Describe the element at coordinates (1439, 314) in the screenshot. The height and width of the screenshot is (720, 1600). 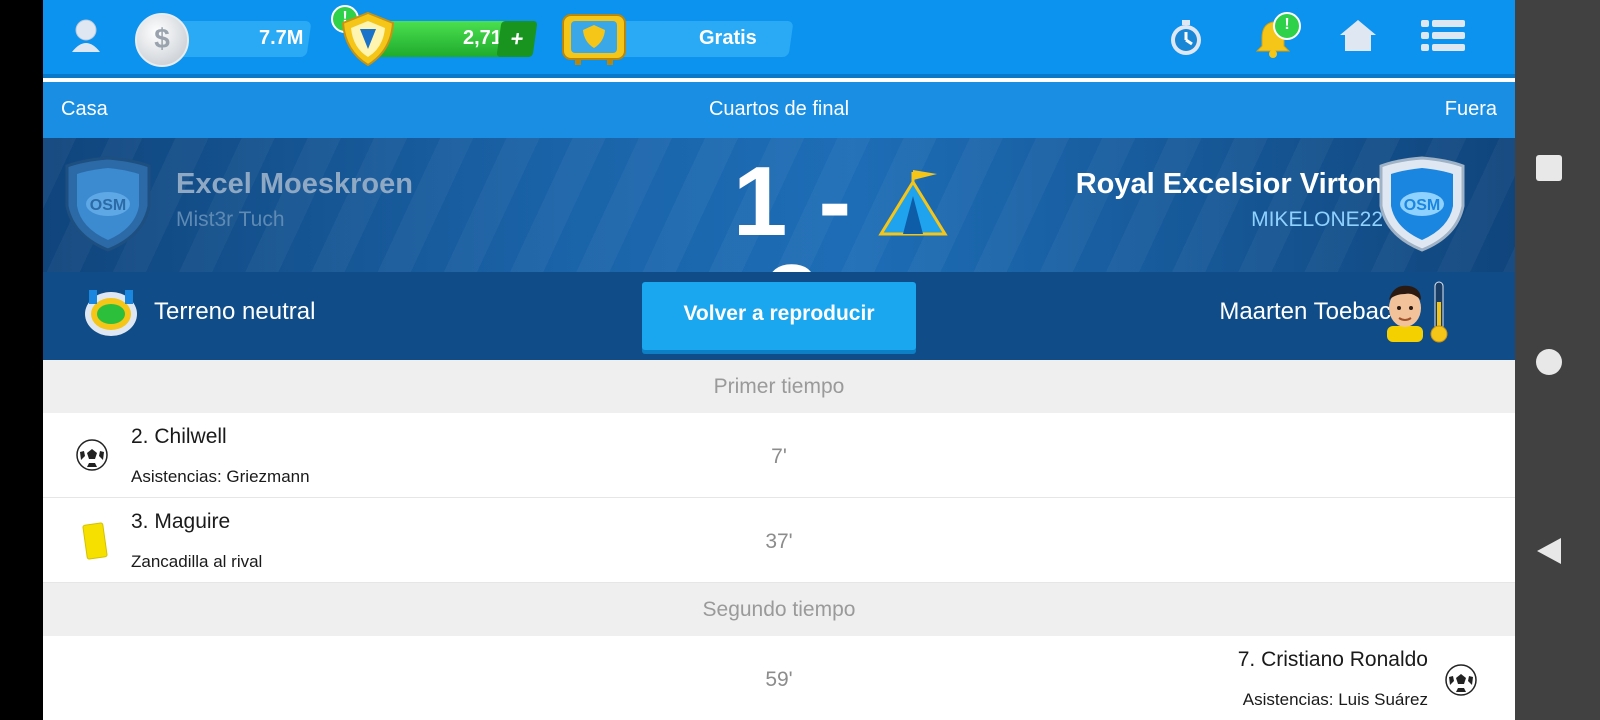
I see `thermometer-icon` at that location.